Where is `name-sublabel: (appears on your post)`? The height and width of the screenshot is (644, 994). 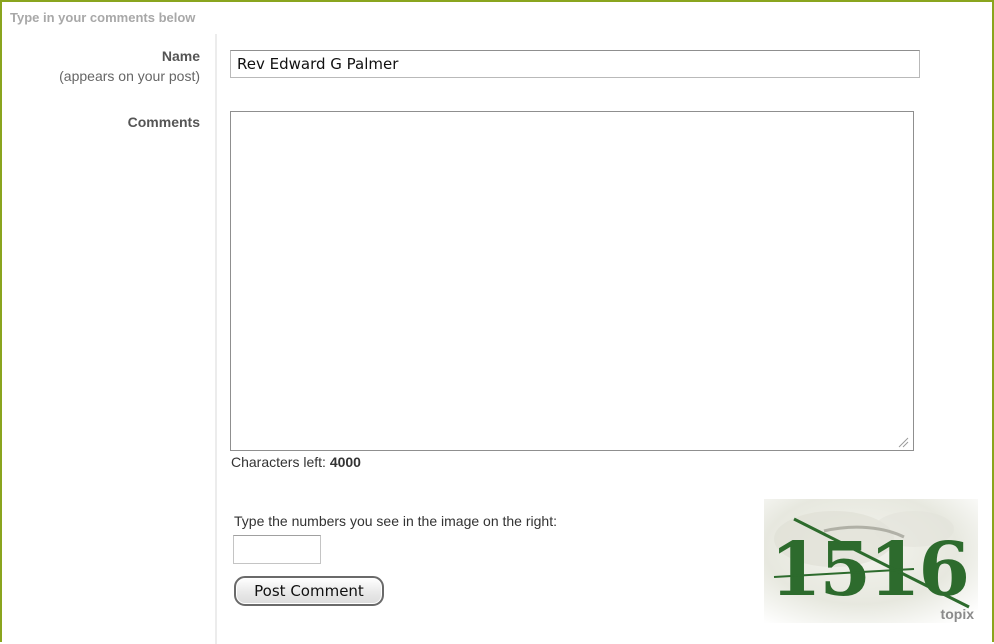
name-sublabel: (appears on your post) is located at coordinates (129, 76).